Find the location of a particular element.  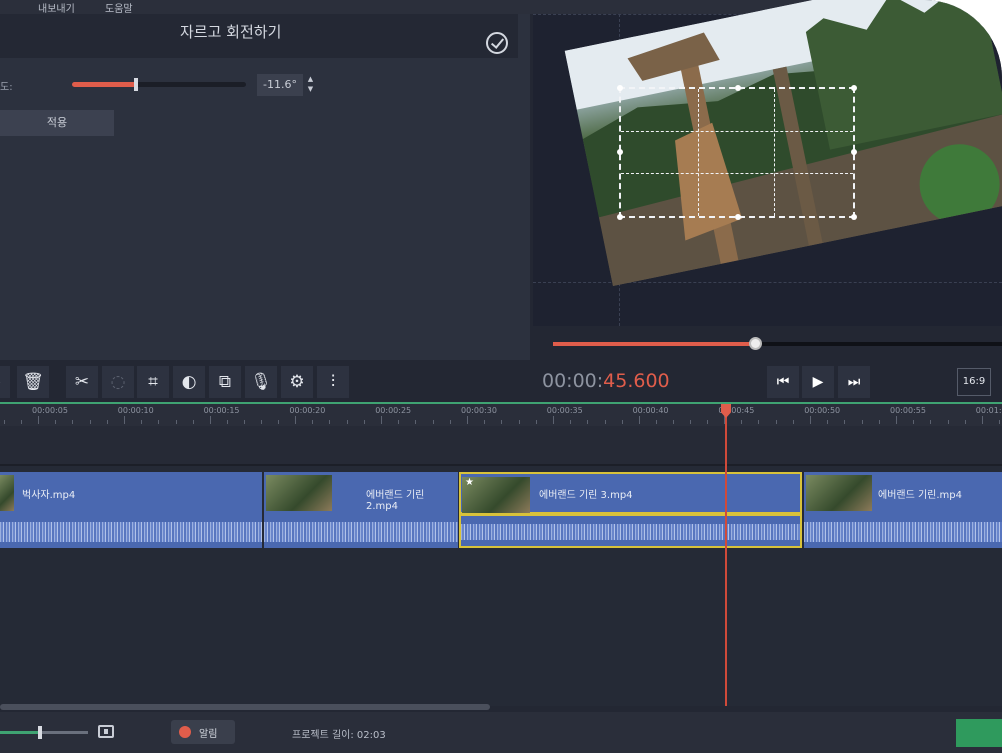

skip-forward-icon: ⏭ is located at coordinates (854, 382).